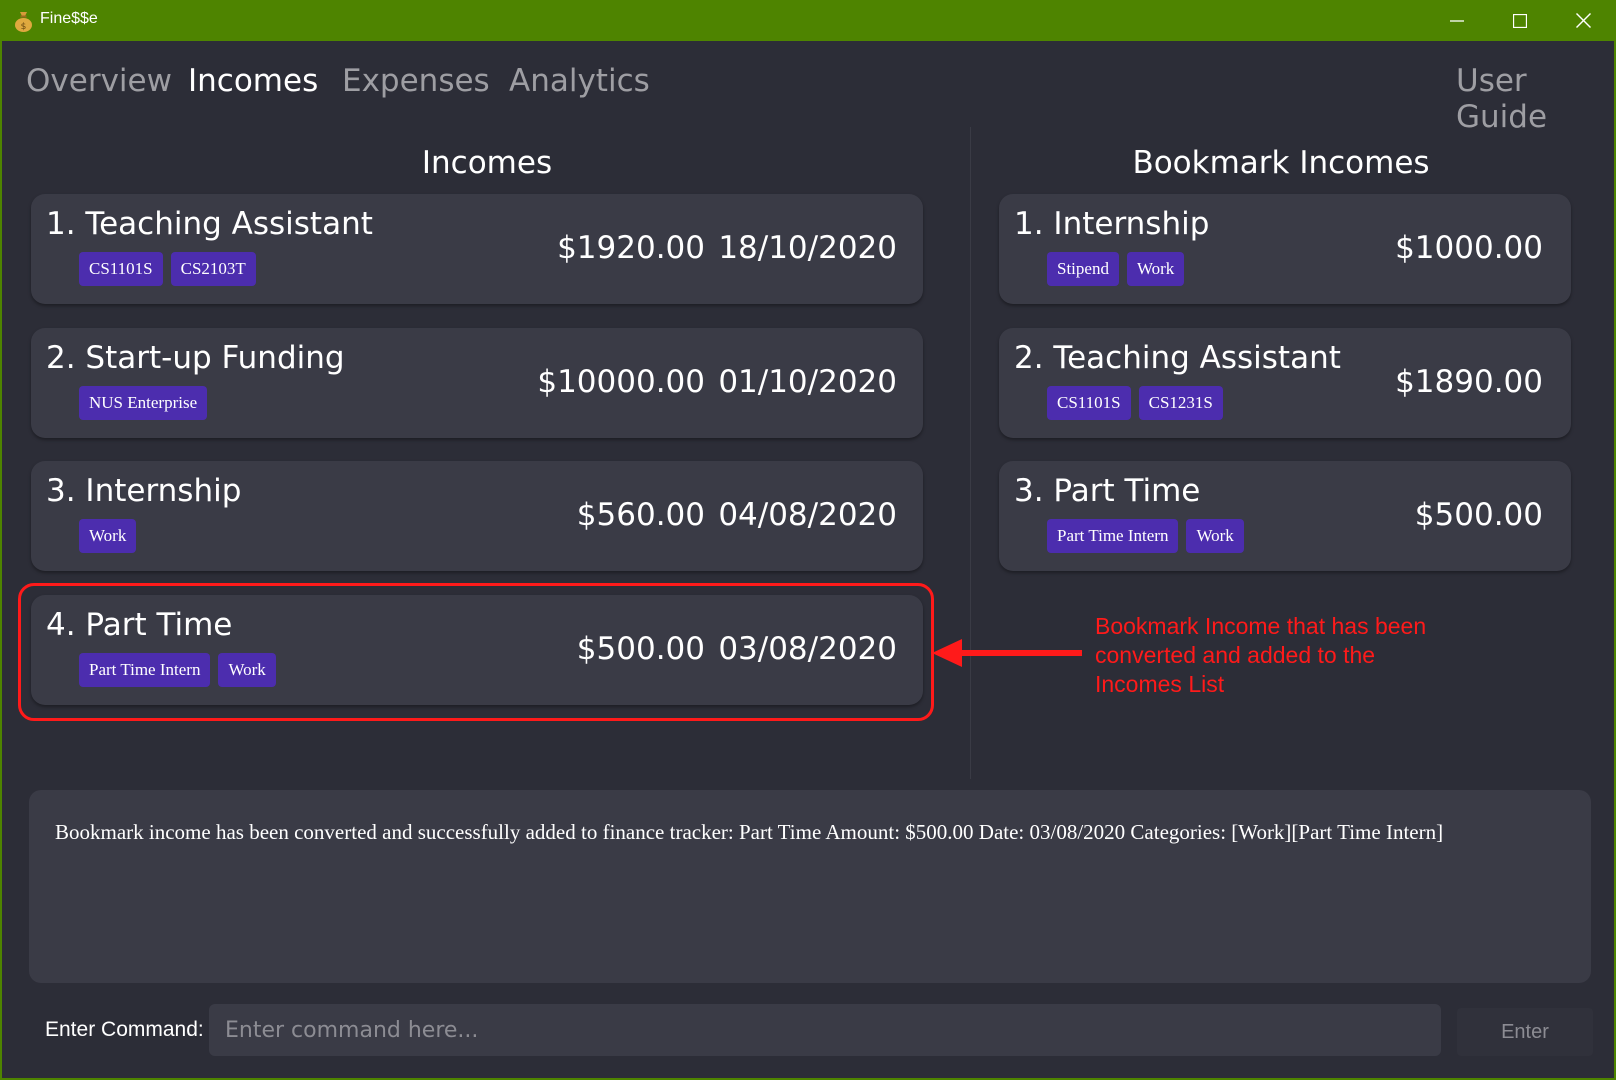 The width and height of the screenshot is (1616, 1080). What do you see at coordinates (1107, 491) in the screenshot?
I see `bookmark-name: 3. Part Time` at bounding box center [1107, 491].